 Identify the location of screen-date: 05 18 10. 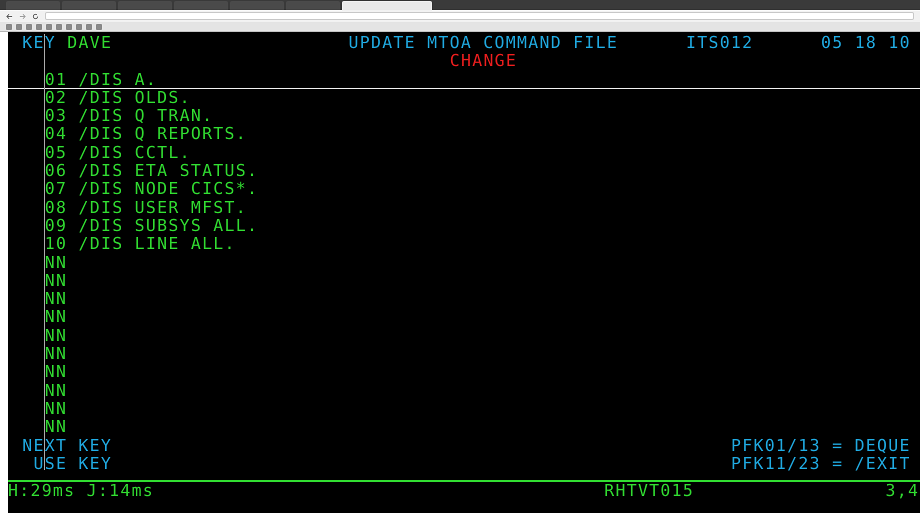
(866, 43).